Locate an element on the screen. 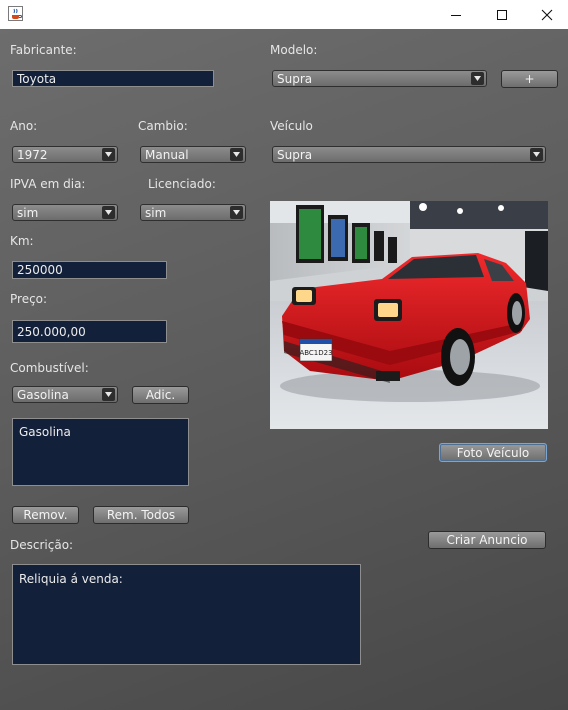  maximize-icon is located at coordinates (502, 14).